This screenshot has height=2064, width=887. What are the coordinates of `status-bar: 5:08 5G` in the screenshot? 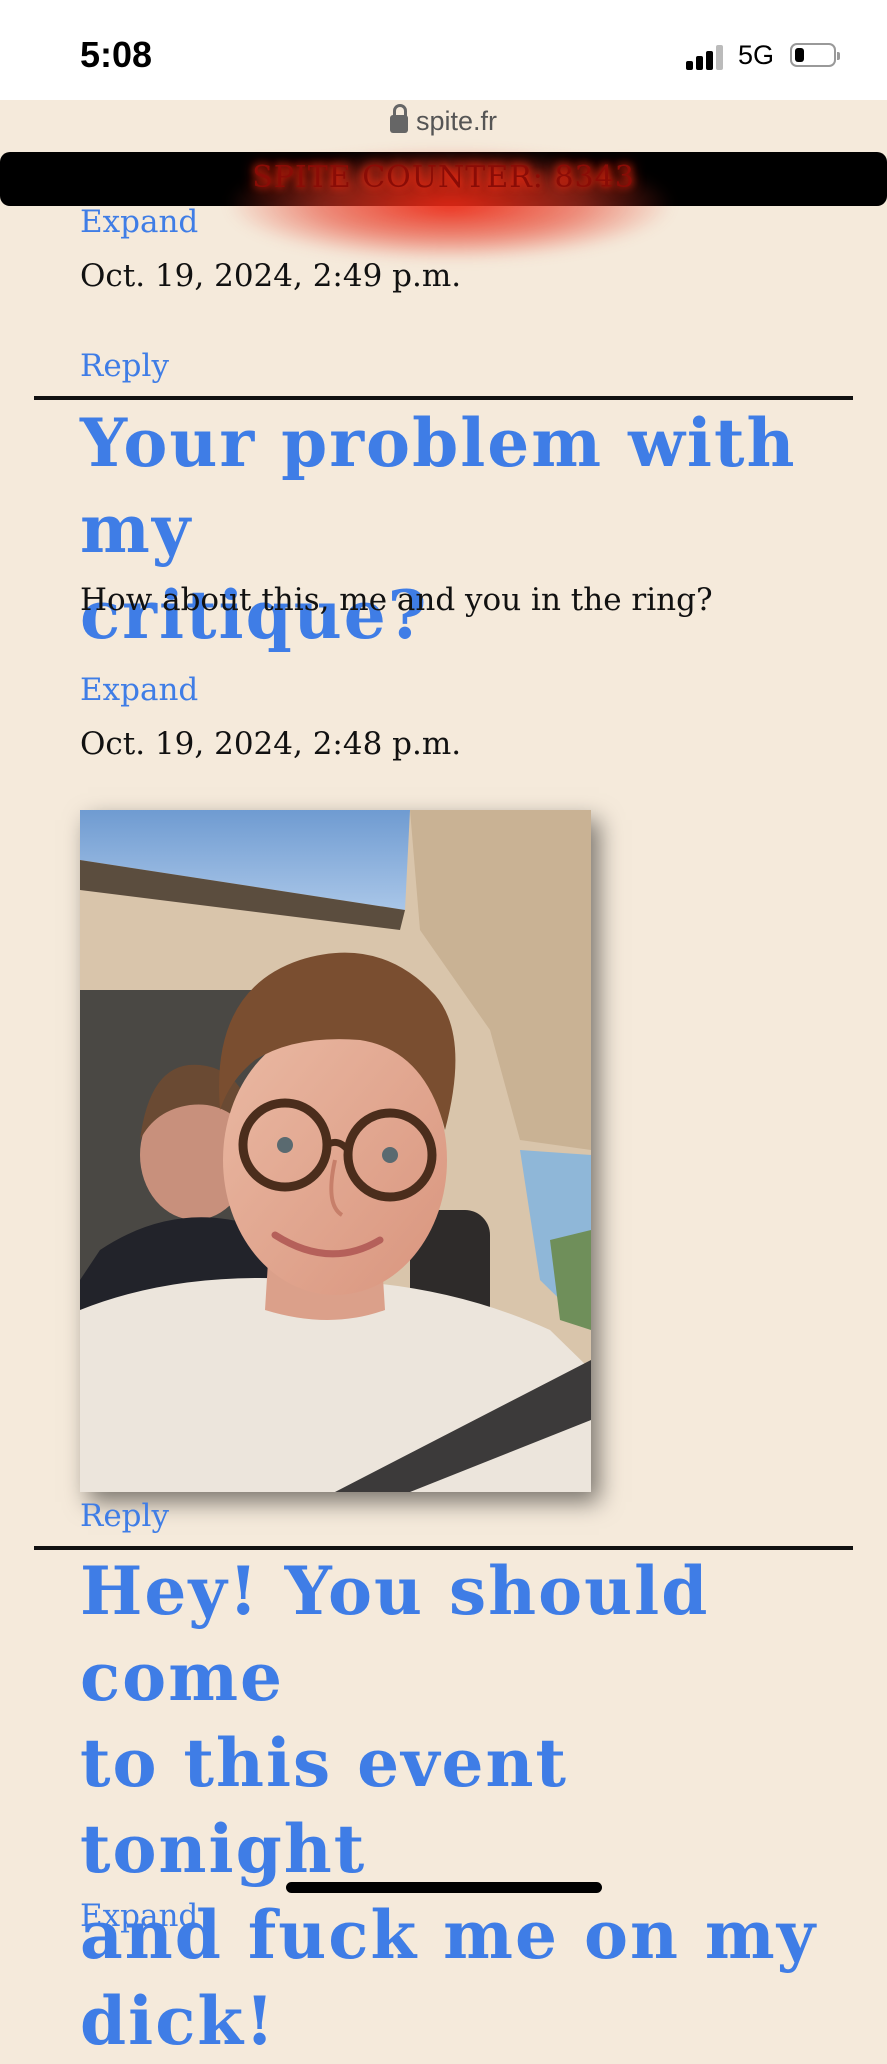 It's located at (443, 50).